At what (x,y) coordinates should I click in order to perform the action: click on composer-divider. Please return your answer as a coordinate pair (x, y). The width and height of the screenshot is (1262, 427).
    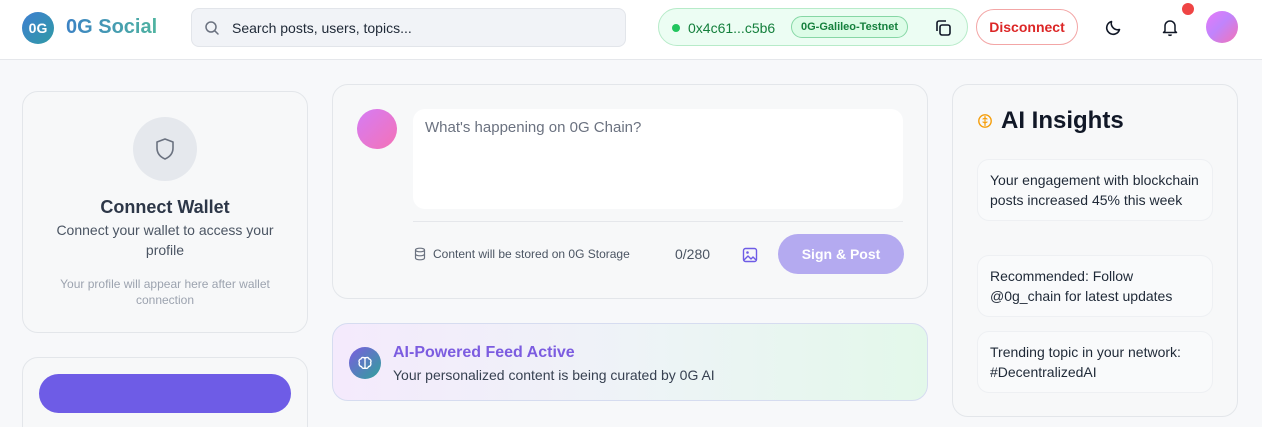
    Looking at the image, I should click on (658, 221).